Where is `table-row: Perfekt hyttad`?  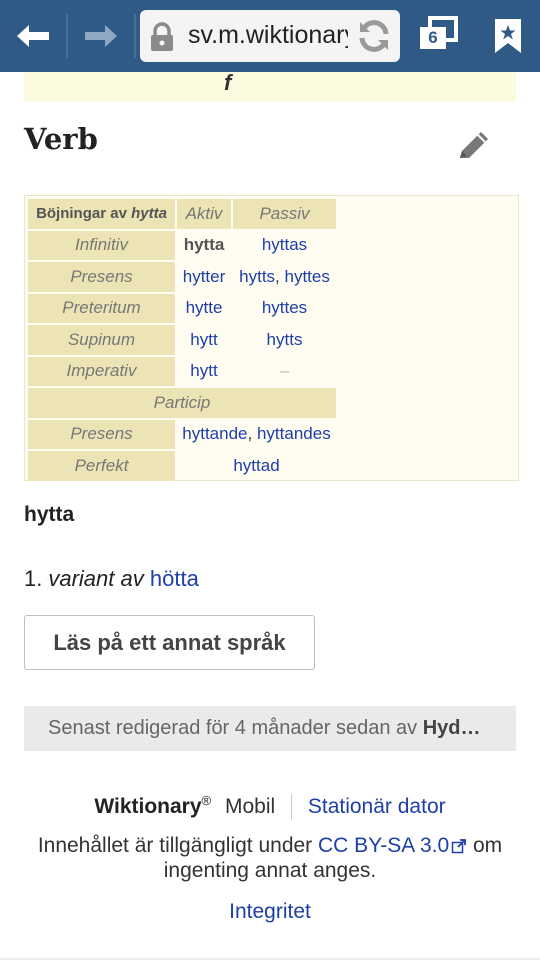
table-row: Perfekt hyttad is located at coordinates (182, 466).